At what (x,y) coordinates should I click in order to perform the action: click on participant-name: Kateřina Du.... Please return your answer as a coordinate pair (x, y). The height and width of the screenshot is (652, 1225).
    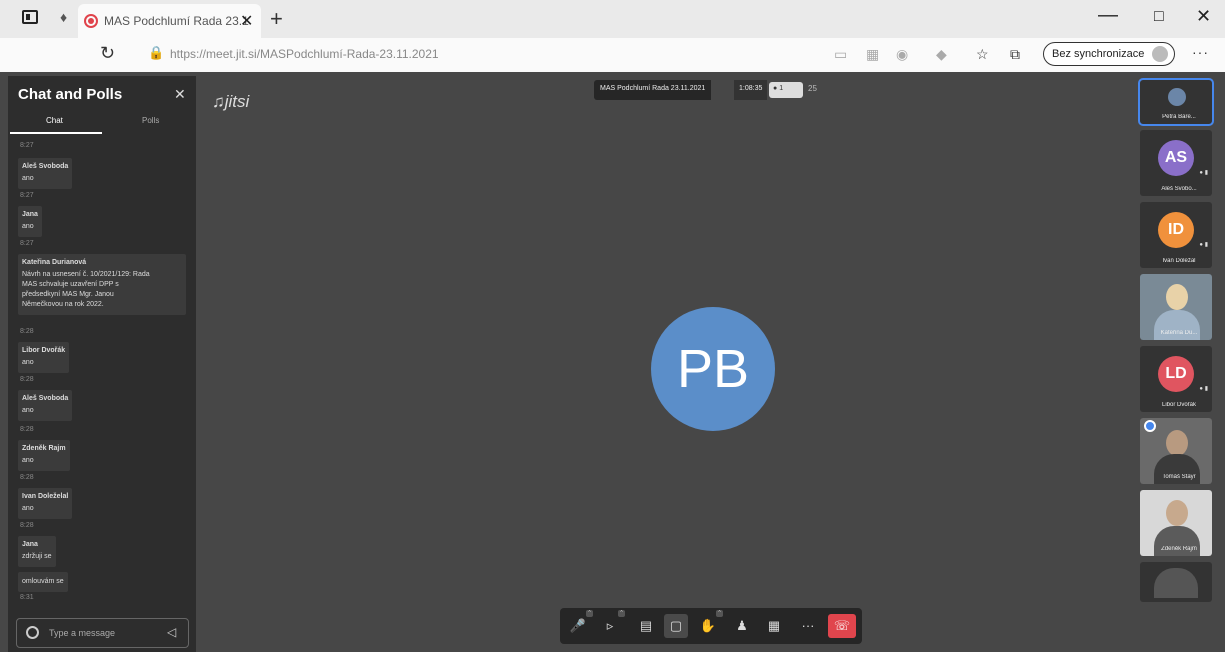
    Looking at the image, I should click on (1179, 333).